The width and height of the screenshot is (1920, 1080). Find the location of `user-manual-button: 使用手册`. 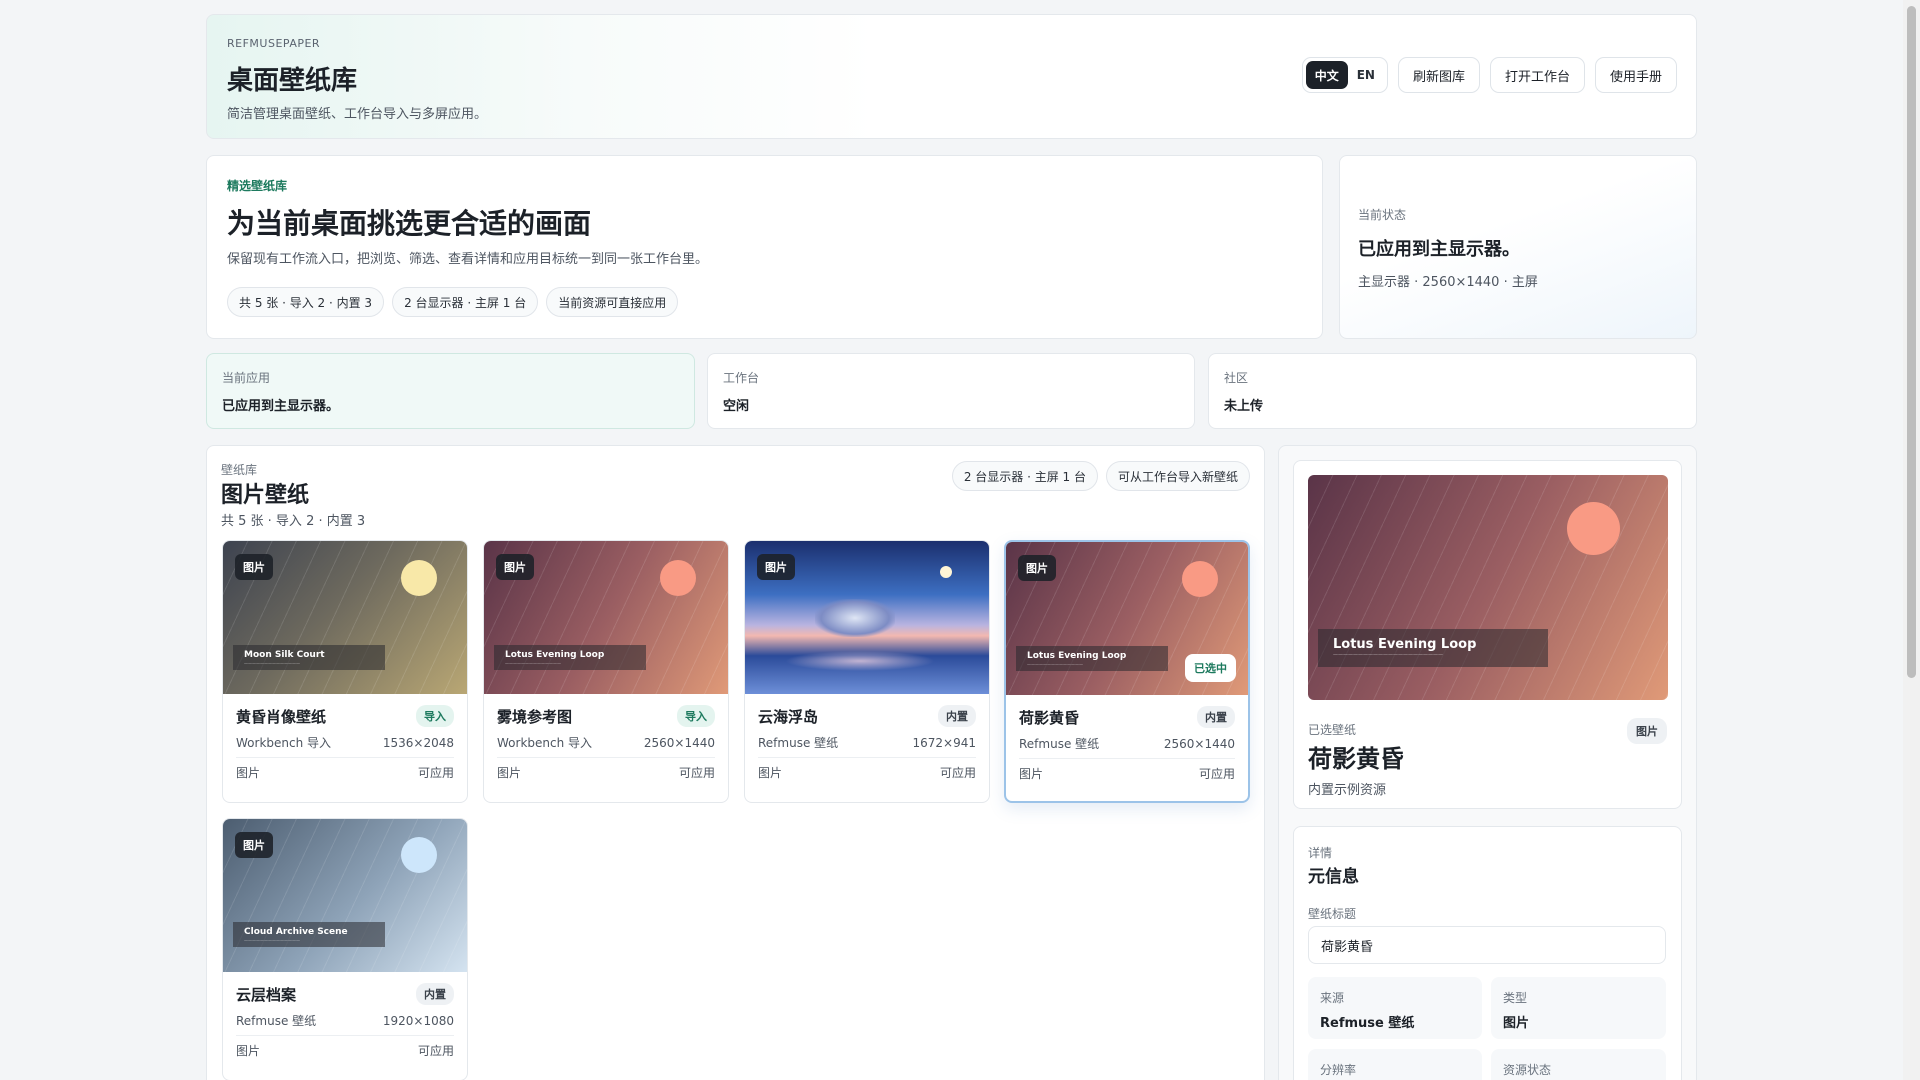

user-manual-button: 使用手册 is located at coordinates (1635, 75).